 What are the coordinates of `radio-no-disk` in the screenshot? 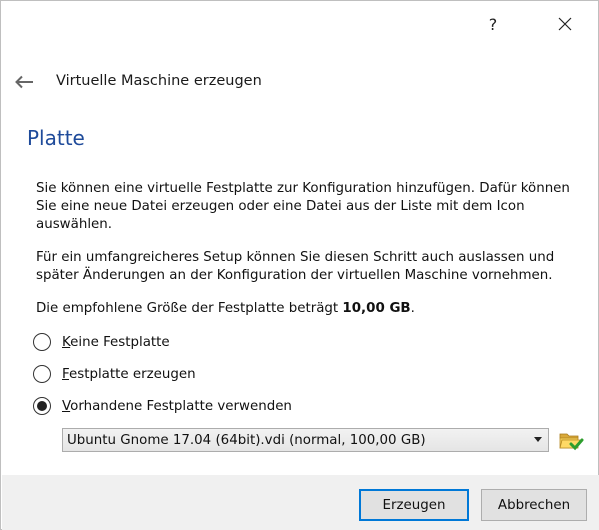 It's located at (42, 342).